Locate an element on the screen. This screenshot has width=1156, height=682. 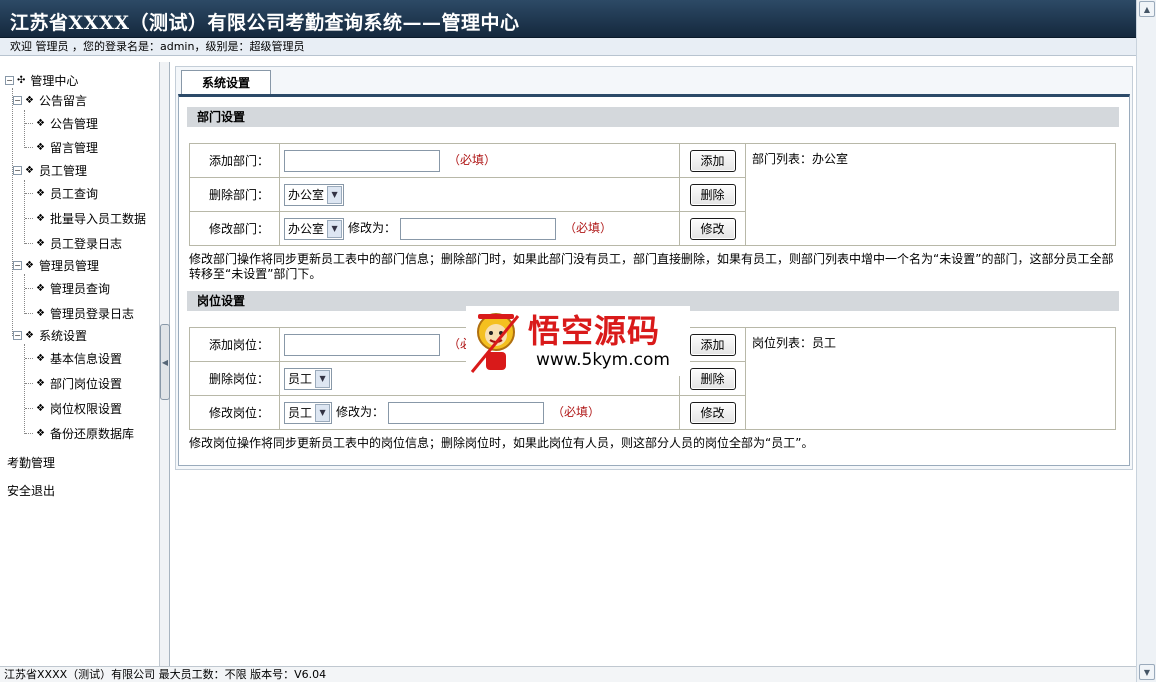
sidebar-item-label: 管理员查询 is located at coordinates (79, 288).